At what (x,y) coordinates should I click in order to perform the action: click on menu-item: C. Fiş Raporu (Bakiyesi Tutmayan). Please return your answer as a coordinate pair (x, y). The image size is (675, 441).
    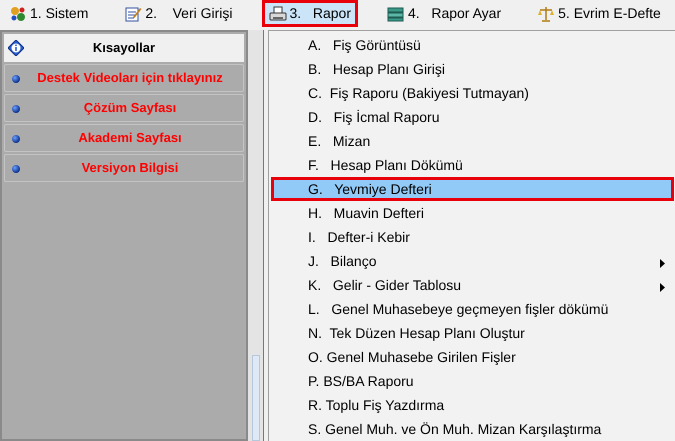
    Looking at the image, I should click on (472, 93).